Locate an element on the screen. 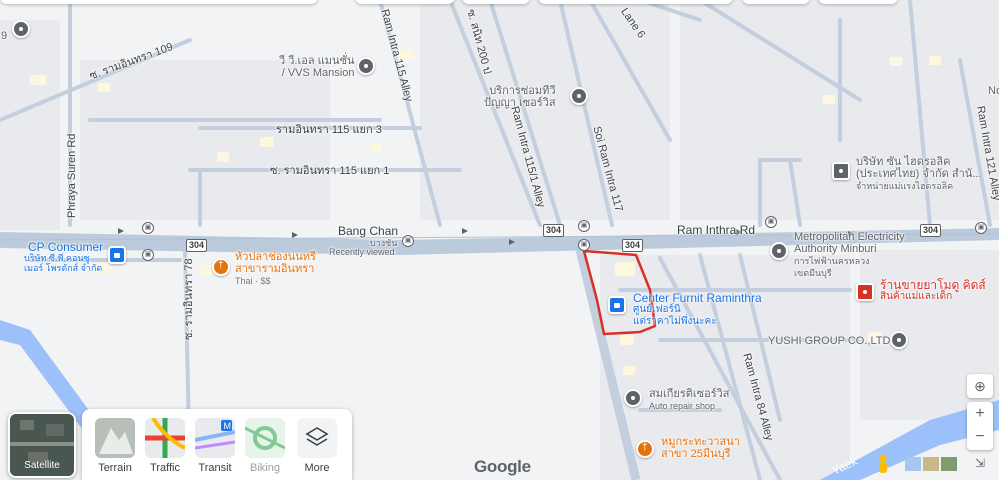 The width and height of the screenshot is (999, 480). cp-name: CP Consumer is located at coordinates (66, 247).